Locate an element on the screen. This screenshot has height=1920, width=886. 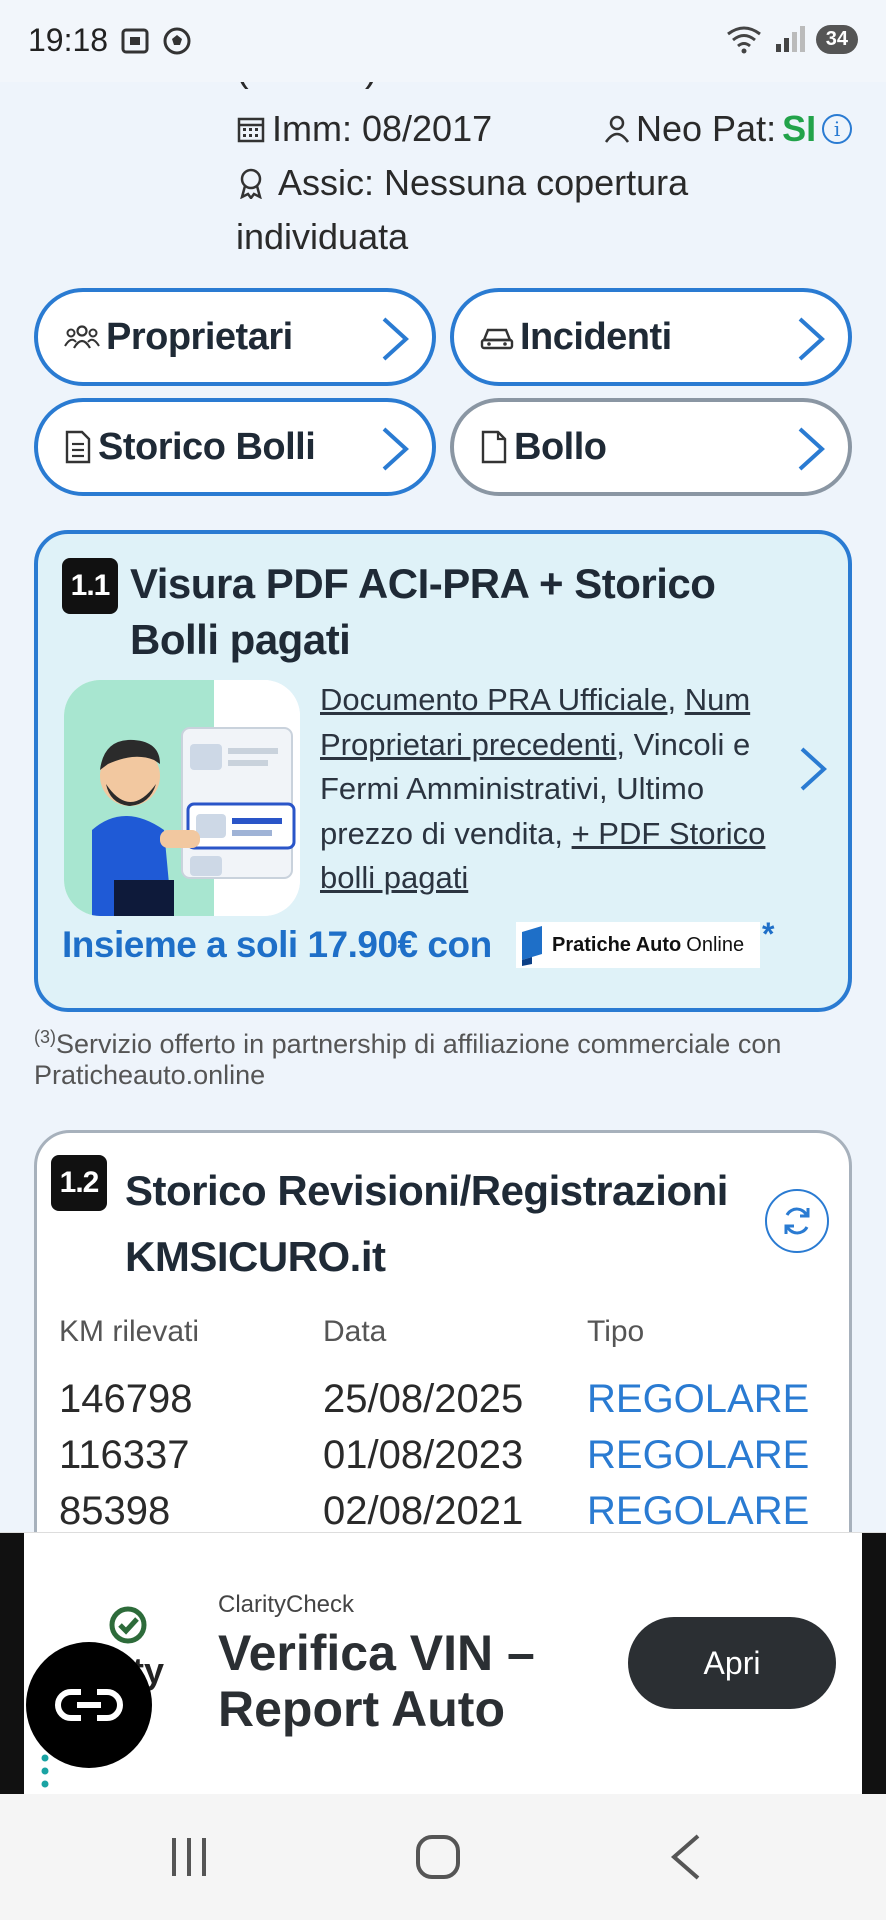
document-lines-icon is located at coordinates (78, 447).